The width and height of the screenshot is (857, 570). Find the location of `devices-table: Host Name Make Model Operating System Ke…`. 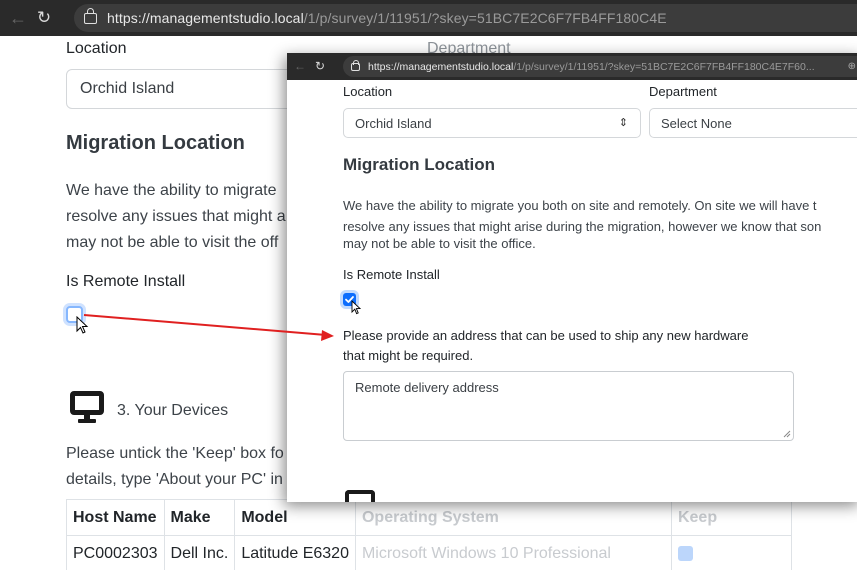

devices-table: Host Name Make Model Operating System Ke… is located at coordinates (429, 534).